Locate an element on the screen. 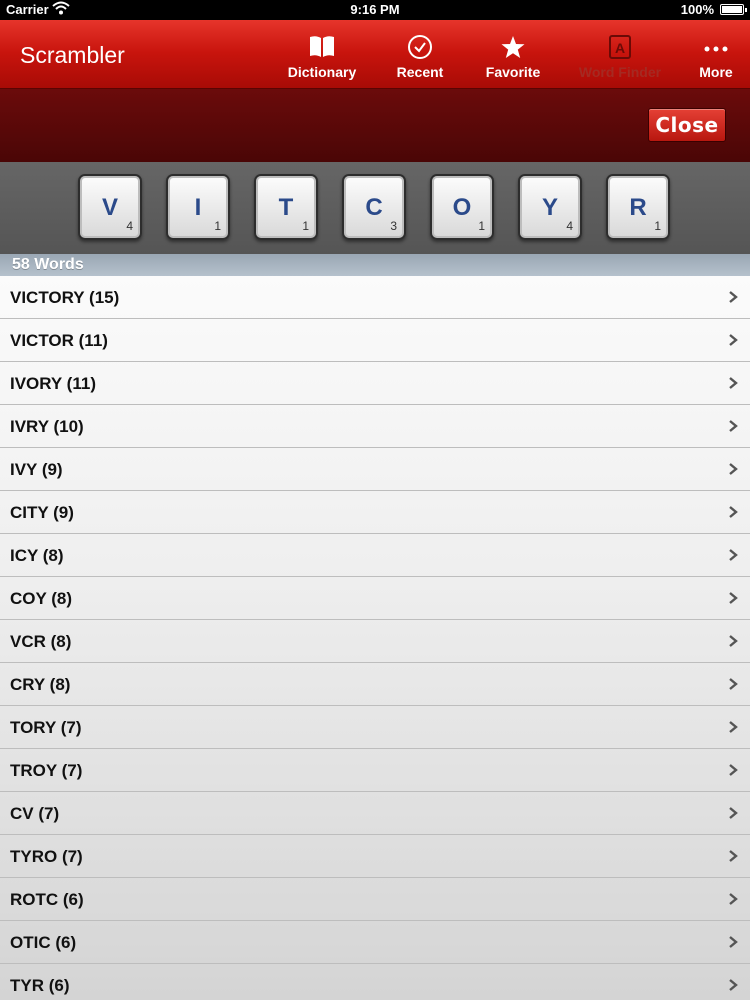  word-row: TROY (7) is located at coordinates (375, 770).